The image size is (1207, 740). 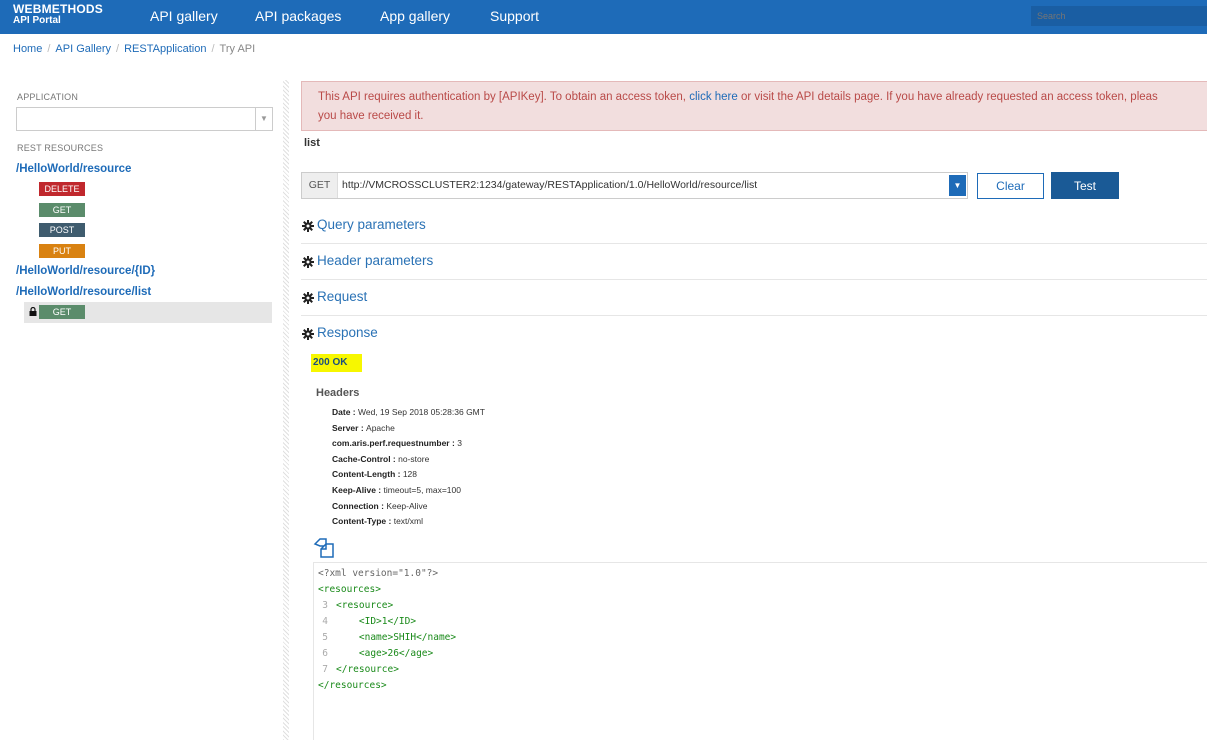 What do you see at coordinates (37, 20) in the screenshot?
I see `brand-subtitle: API Portal` at bounding box center [37, 20].